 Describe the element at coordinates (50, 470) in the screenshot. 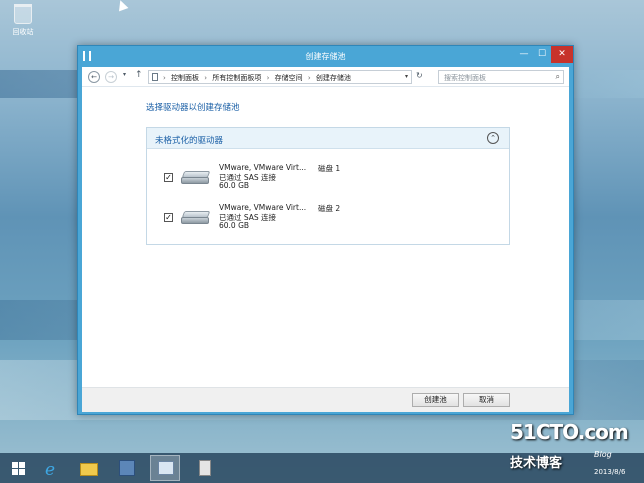

I see `internet-explorer-icon: e` at that location.